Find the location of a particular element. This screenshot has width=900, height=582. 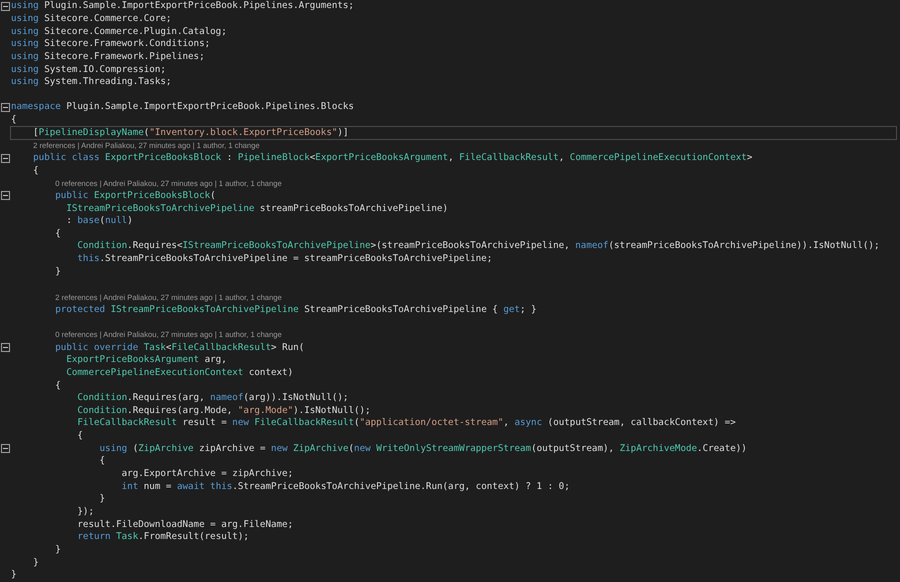

code-line: using System.IO.Compression; is located at coordinates (88, 70).